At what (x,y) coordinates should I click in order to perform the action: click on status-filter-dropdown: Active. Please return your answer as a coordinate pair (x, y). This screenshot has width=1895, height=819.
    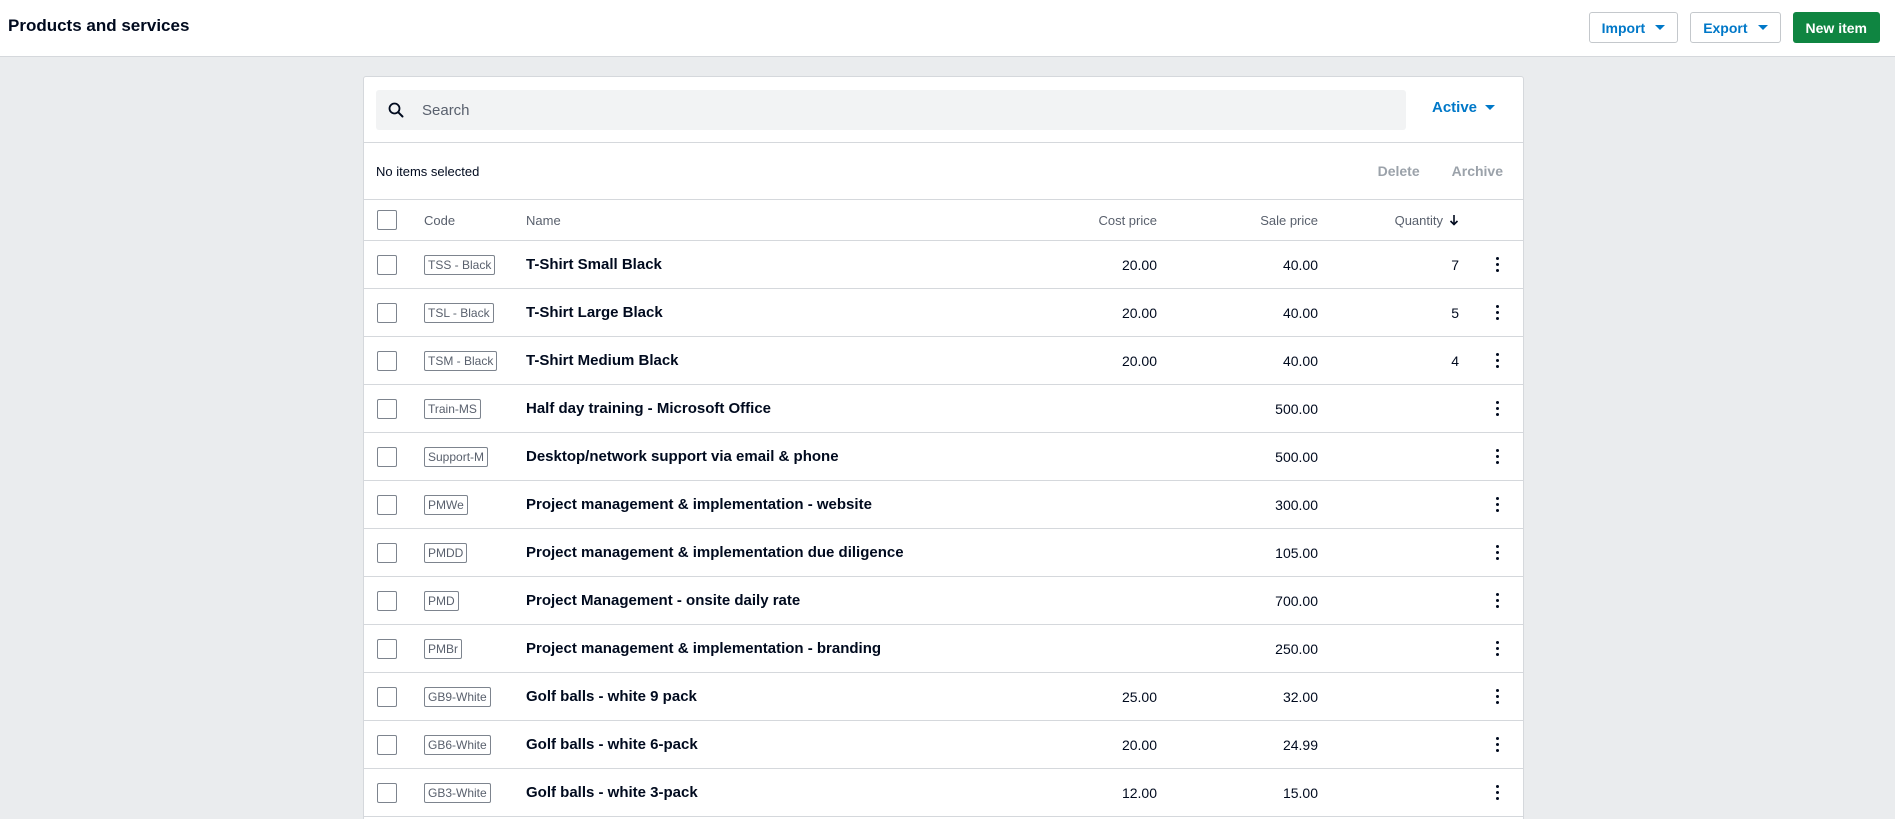
    Looking at the image, I should click on (1464, 107).